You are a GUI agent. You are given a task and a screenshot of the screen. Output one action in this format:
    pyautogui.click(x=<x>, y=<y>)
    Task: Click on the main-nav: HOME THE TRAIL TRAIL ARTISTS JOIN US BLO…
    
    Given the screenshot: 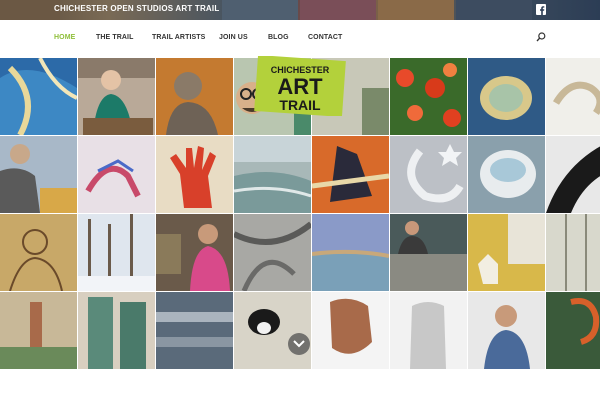 What is the action you would take?
    pyautogui.click(x=300, y=38)
    